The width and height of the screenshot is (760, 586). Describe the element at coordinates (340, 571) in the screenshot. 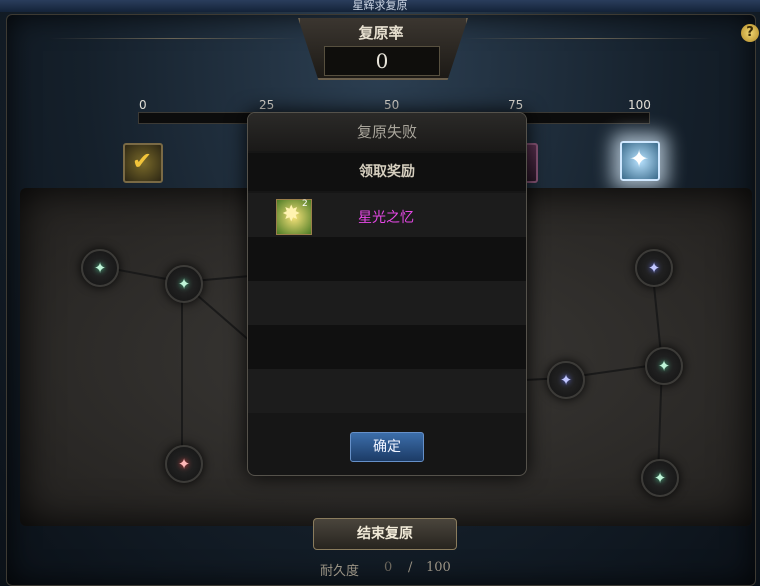

I see `durability-label: 耐久度` at that location.